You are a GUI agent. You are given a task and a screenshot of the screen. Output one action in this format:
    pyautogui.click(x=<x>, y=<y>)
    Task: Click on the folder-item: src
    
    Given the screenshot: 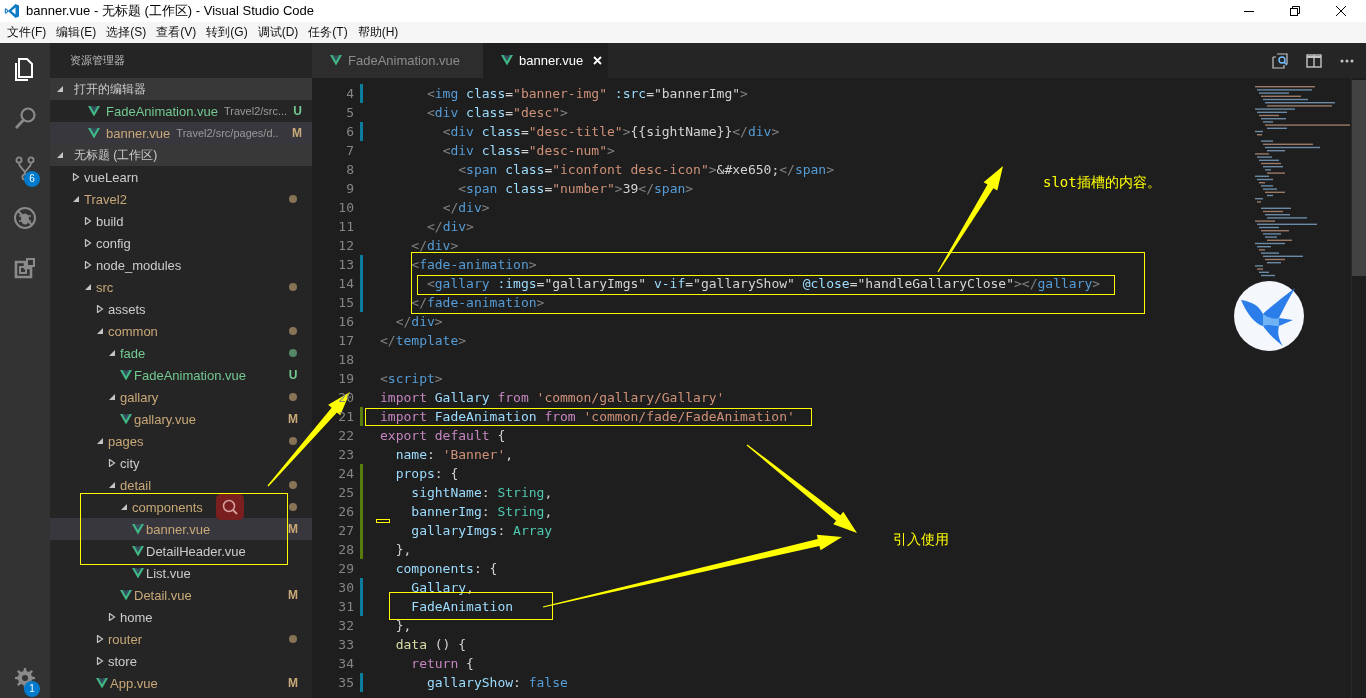 What is the action you would take?
    pyautogui.click(x=181, y=287)
    